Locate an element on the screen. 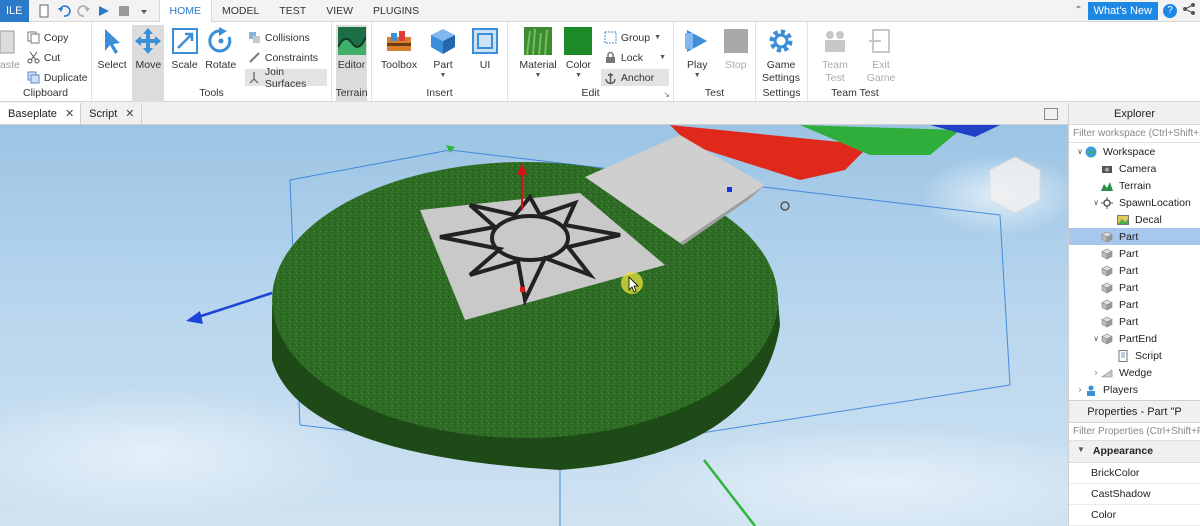 The width and height of the screenshot is (1200, 526). explorer-item-label: Wedge is located at coordinates (1136, 372).